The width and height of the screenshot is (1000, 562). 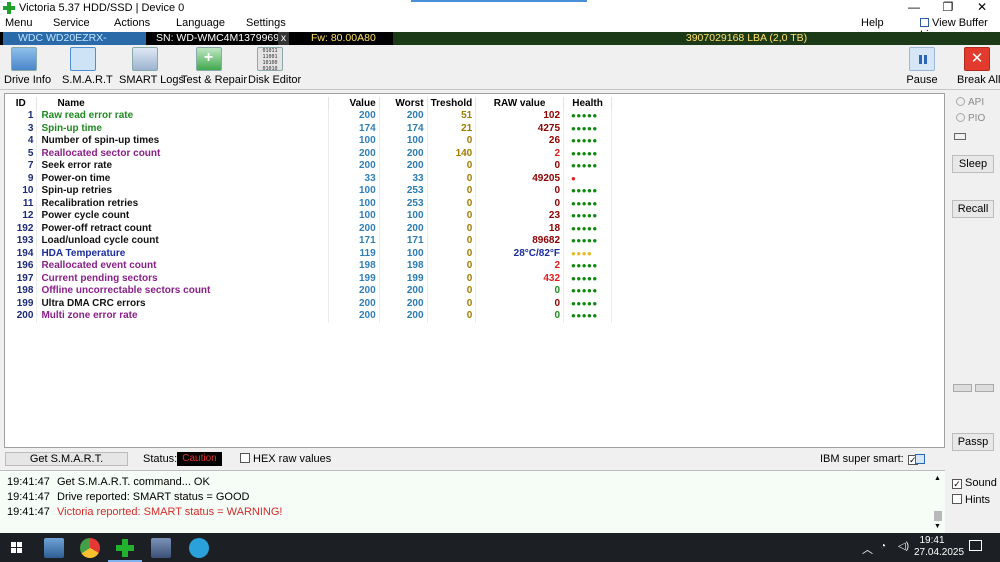 What do you see at coordinates (308, 166) in the screenshot?
I see `table-row: 7 Seek error rate 200 200 0 0 ●●●●●` at bounding box center [308, 166].